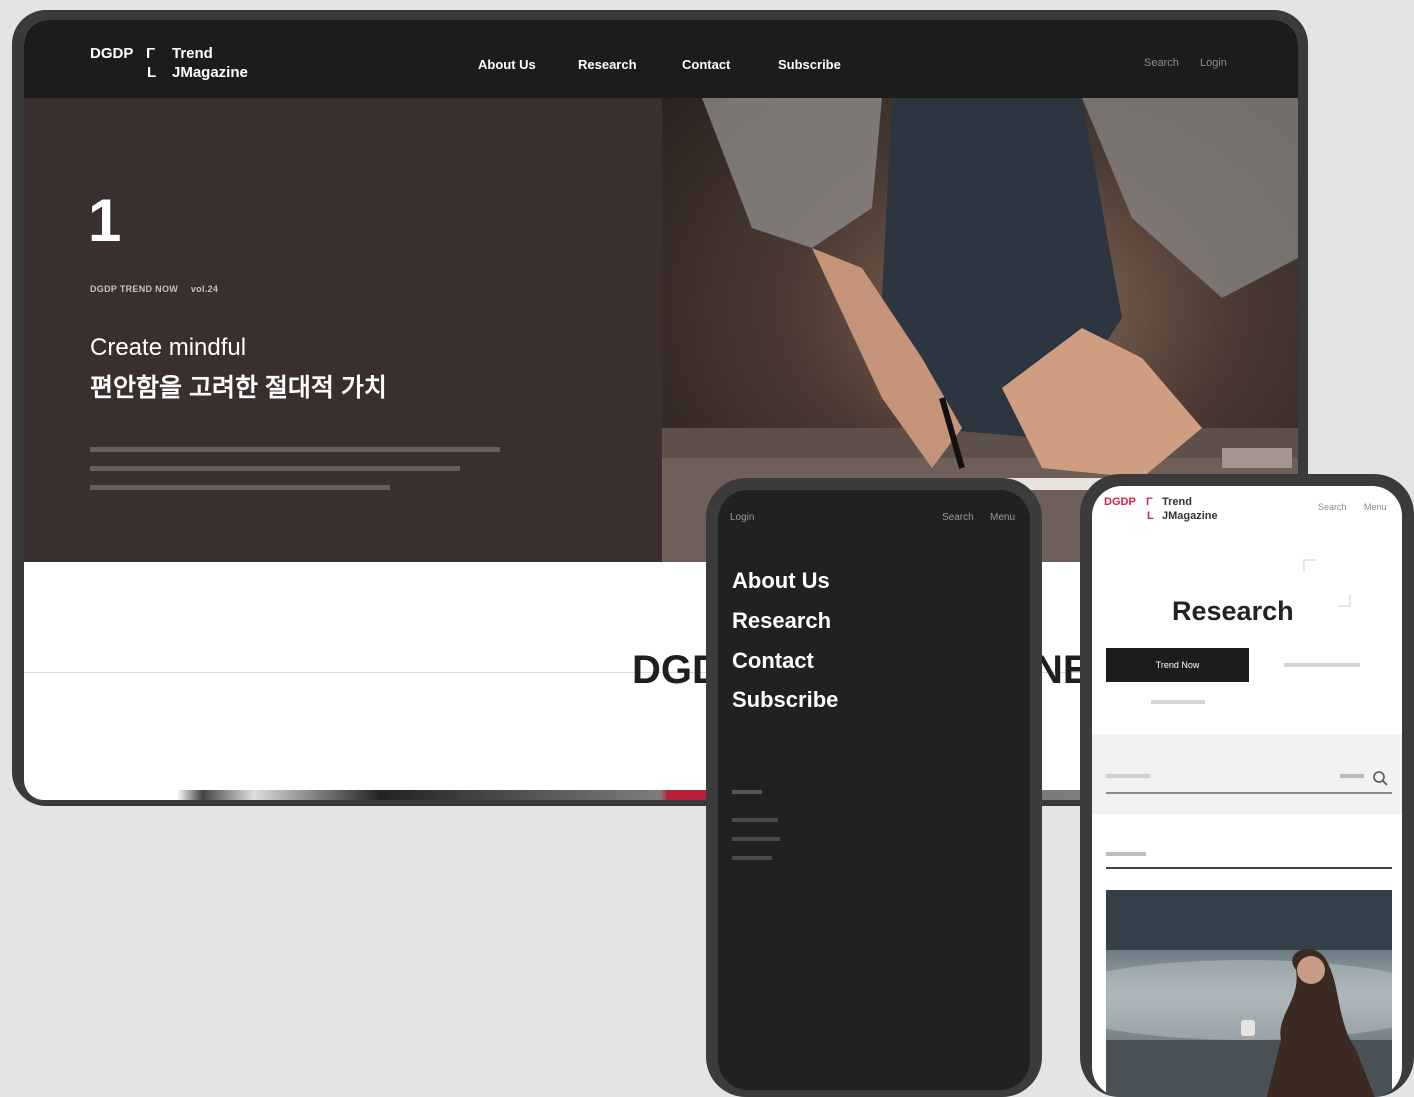  Describe the element at coordinates (1126, 854) in the screenshot. I see `volume-label-blur` at that location.